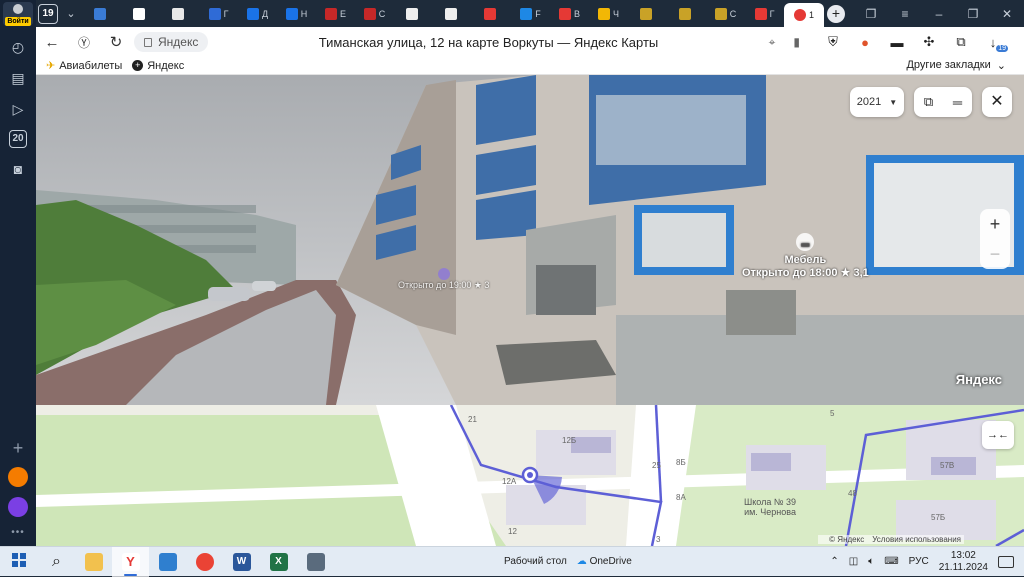  Describe the element at coordinates (19, 561) in the screenshot. I see `start-button` at that location.